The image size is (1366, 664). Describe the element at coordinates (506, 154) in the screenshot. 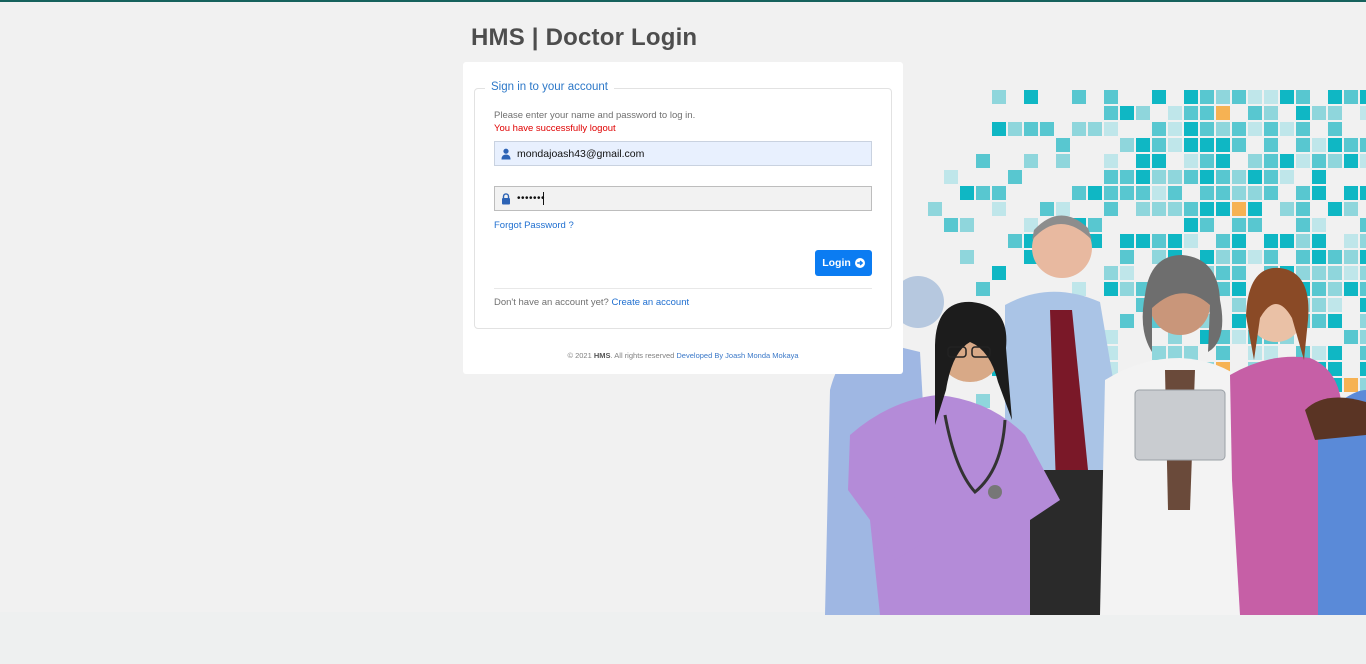

I see `user-icon` at that location.